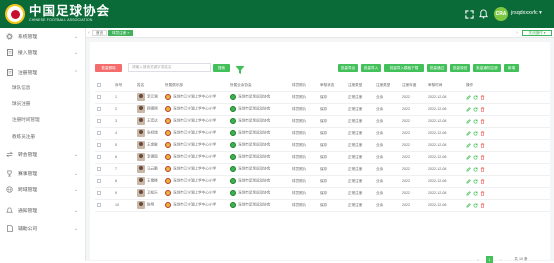 Image resolution: width=554 pixels, height=263 pixels. I want to click on tag-scroll-right-icon: ›, so click(517, 33).